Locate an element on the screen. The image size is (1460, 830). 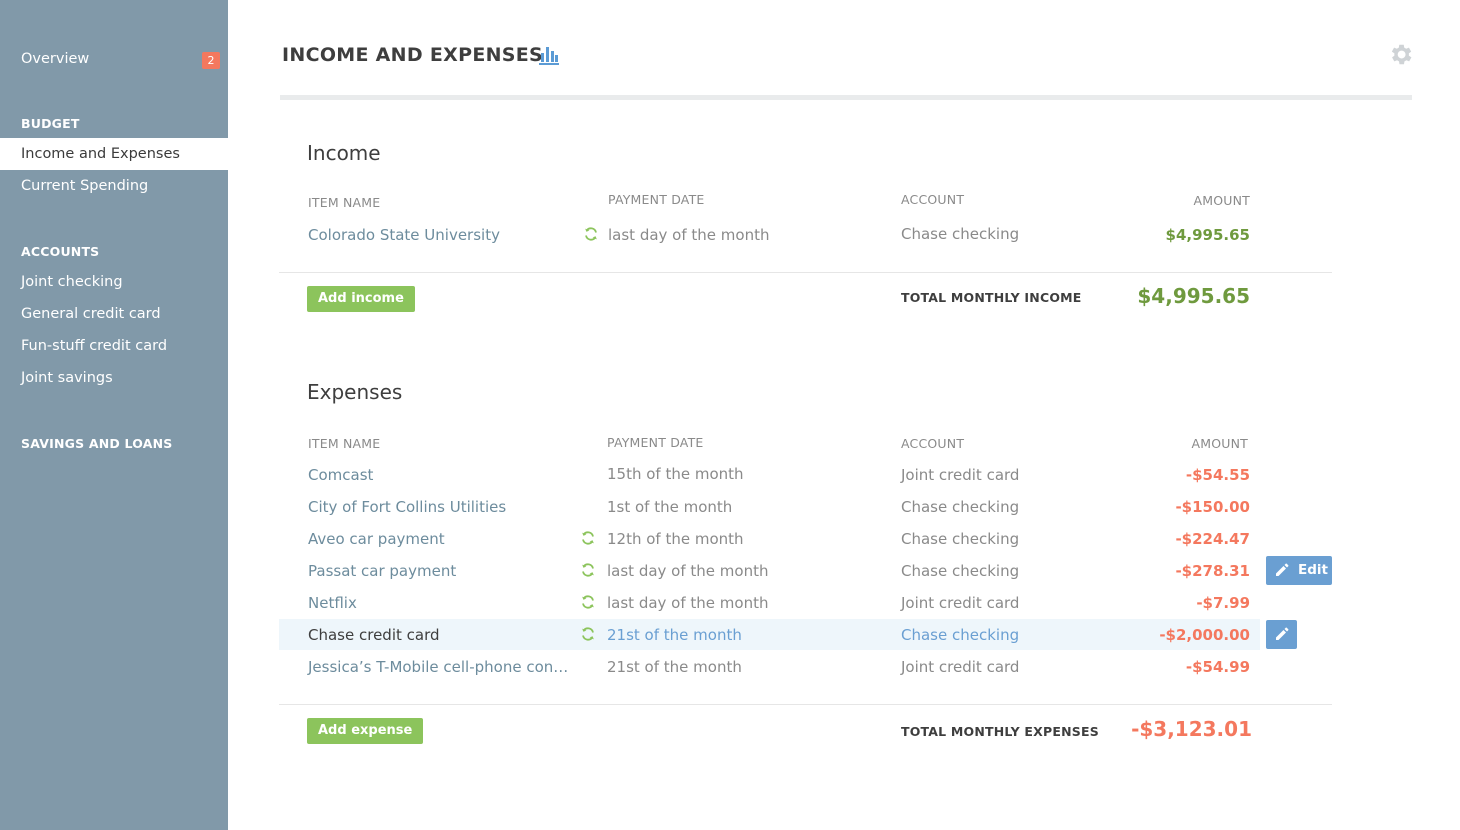
income-section-title: Income is located at coordinates (344, 153).